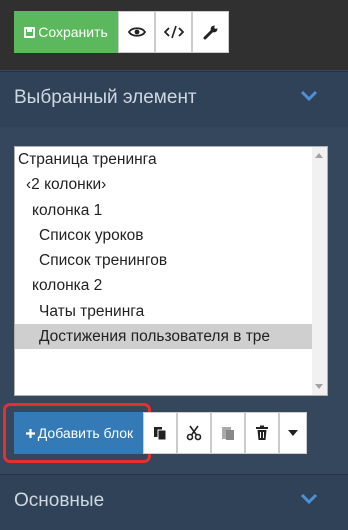 This screenshot has width=348, height=530. What do you see at coordinates (85, 433) in the screenshot?
I see `add-block-label: Добавить блок` at bounding box center [85, 433].